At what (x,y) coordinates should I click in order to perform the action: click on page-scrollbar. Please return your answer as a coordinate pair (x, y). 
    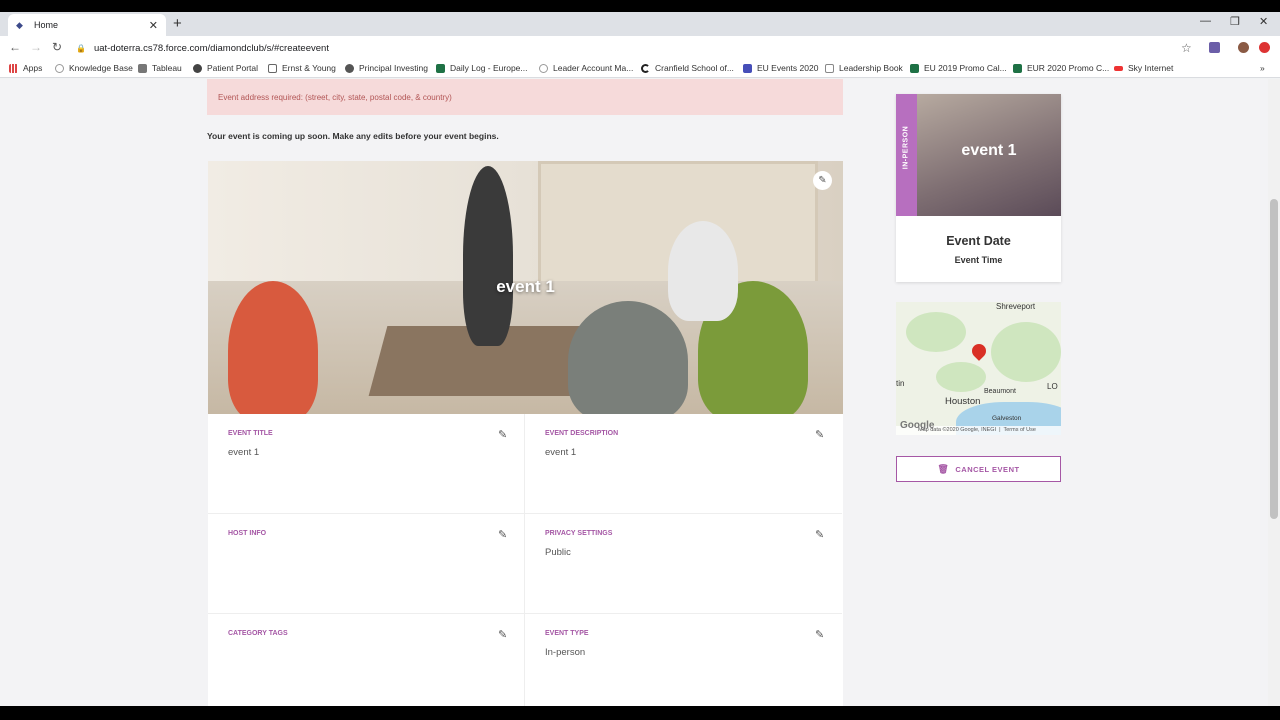
    Looking at the image, I should click on (1274, 392).